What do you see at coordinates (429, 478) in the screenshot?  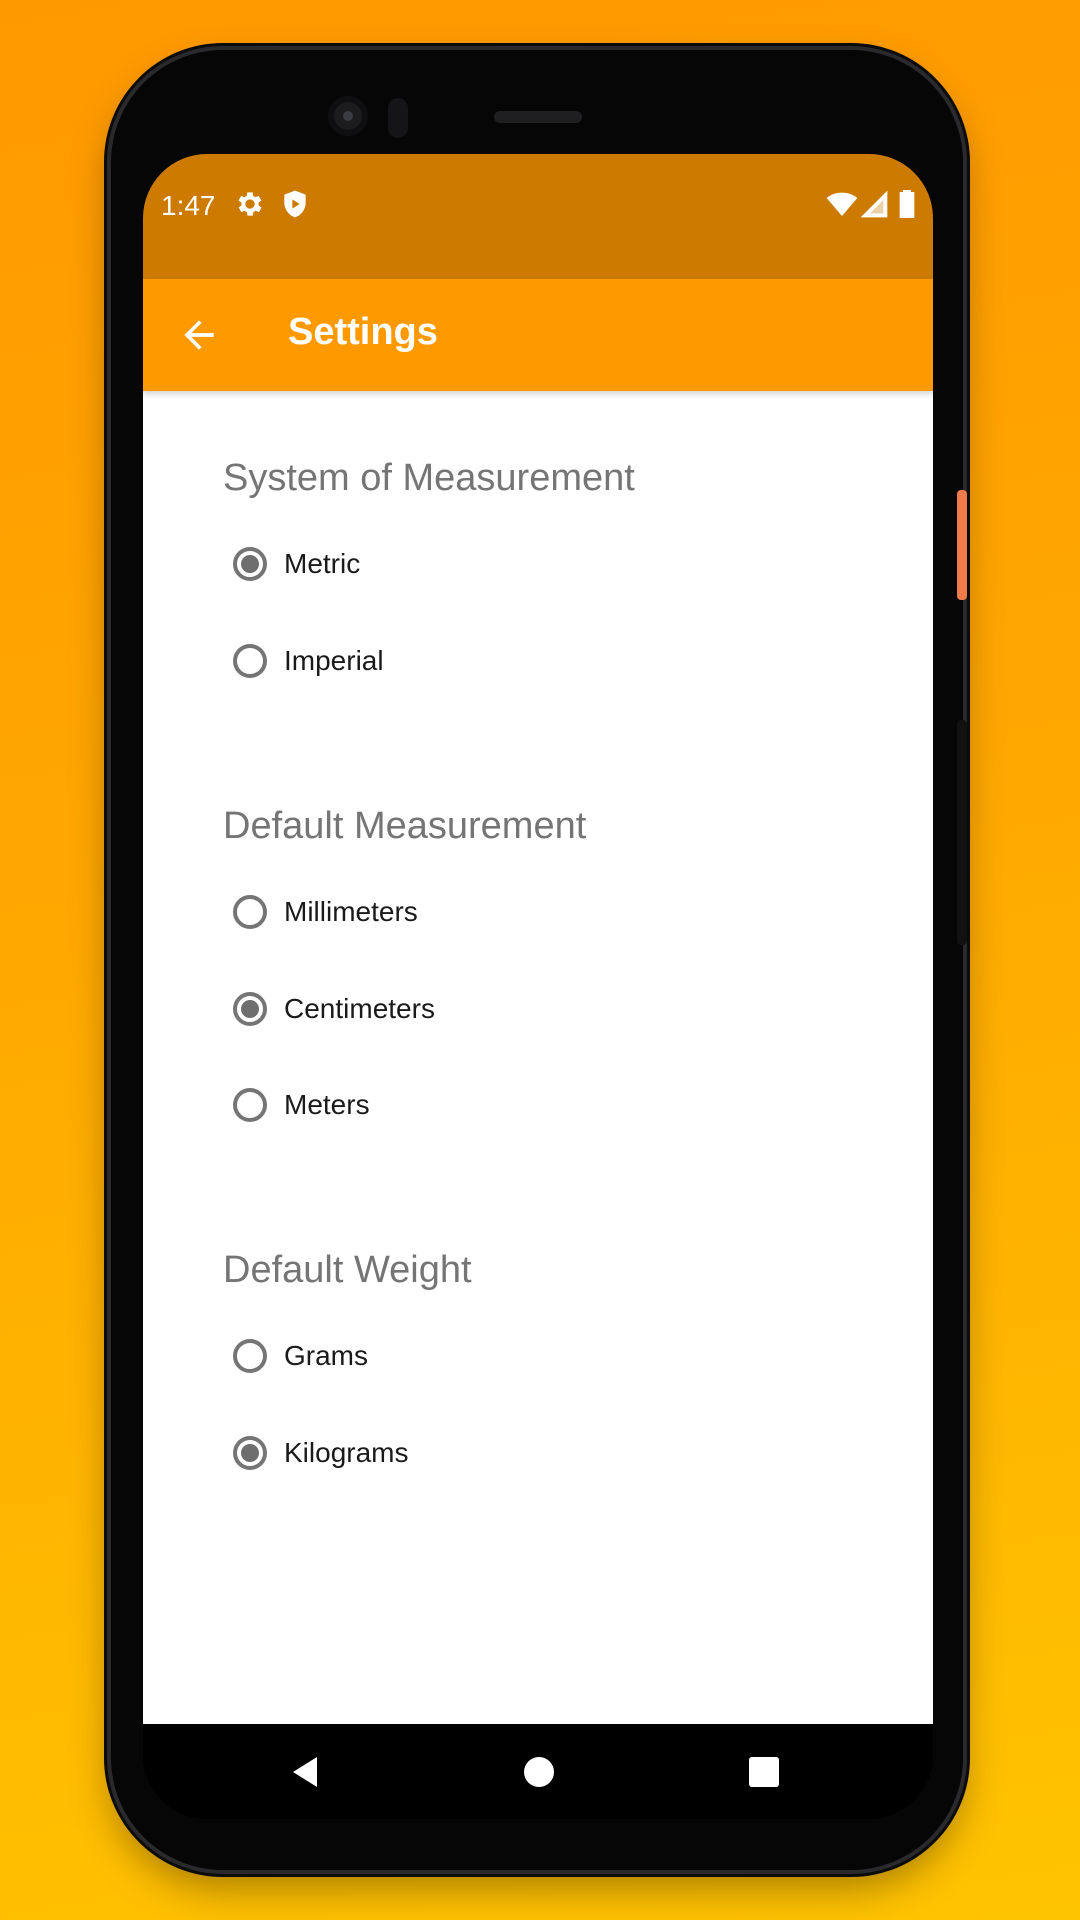 I see `section-title: System of Measurement` at bounding box center [429, 478].